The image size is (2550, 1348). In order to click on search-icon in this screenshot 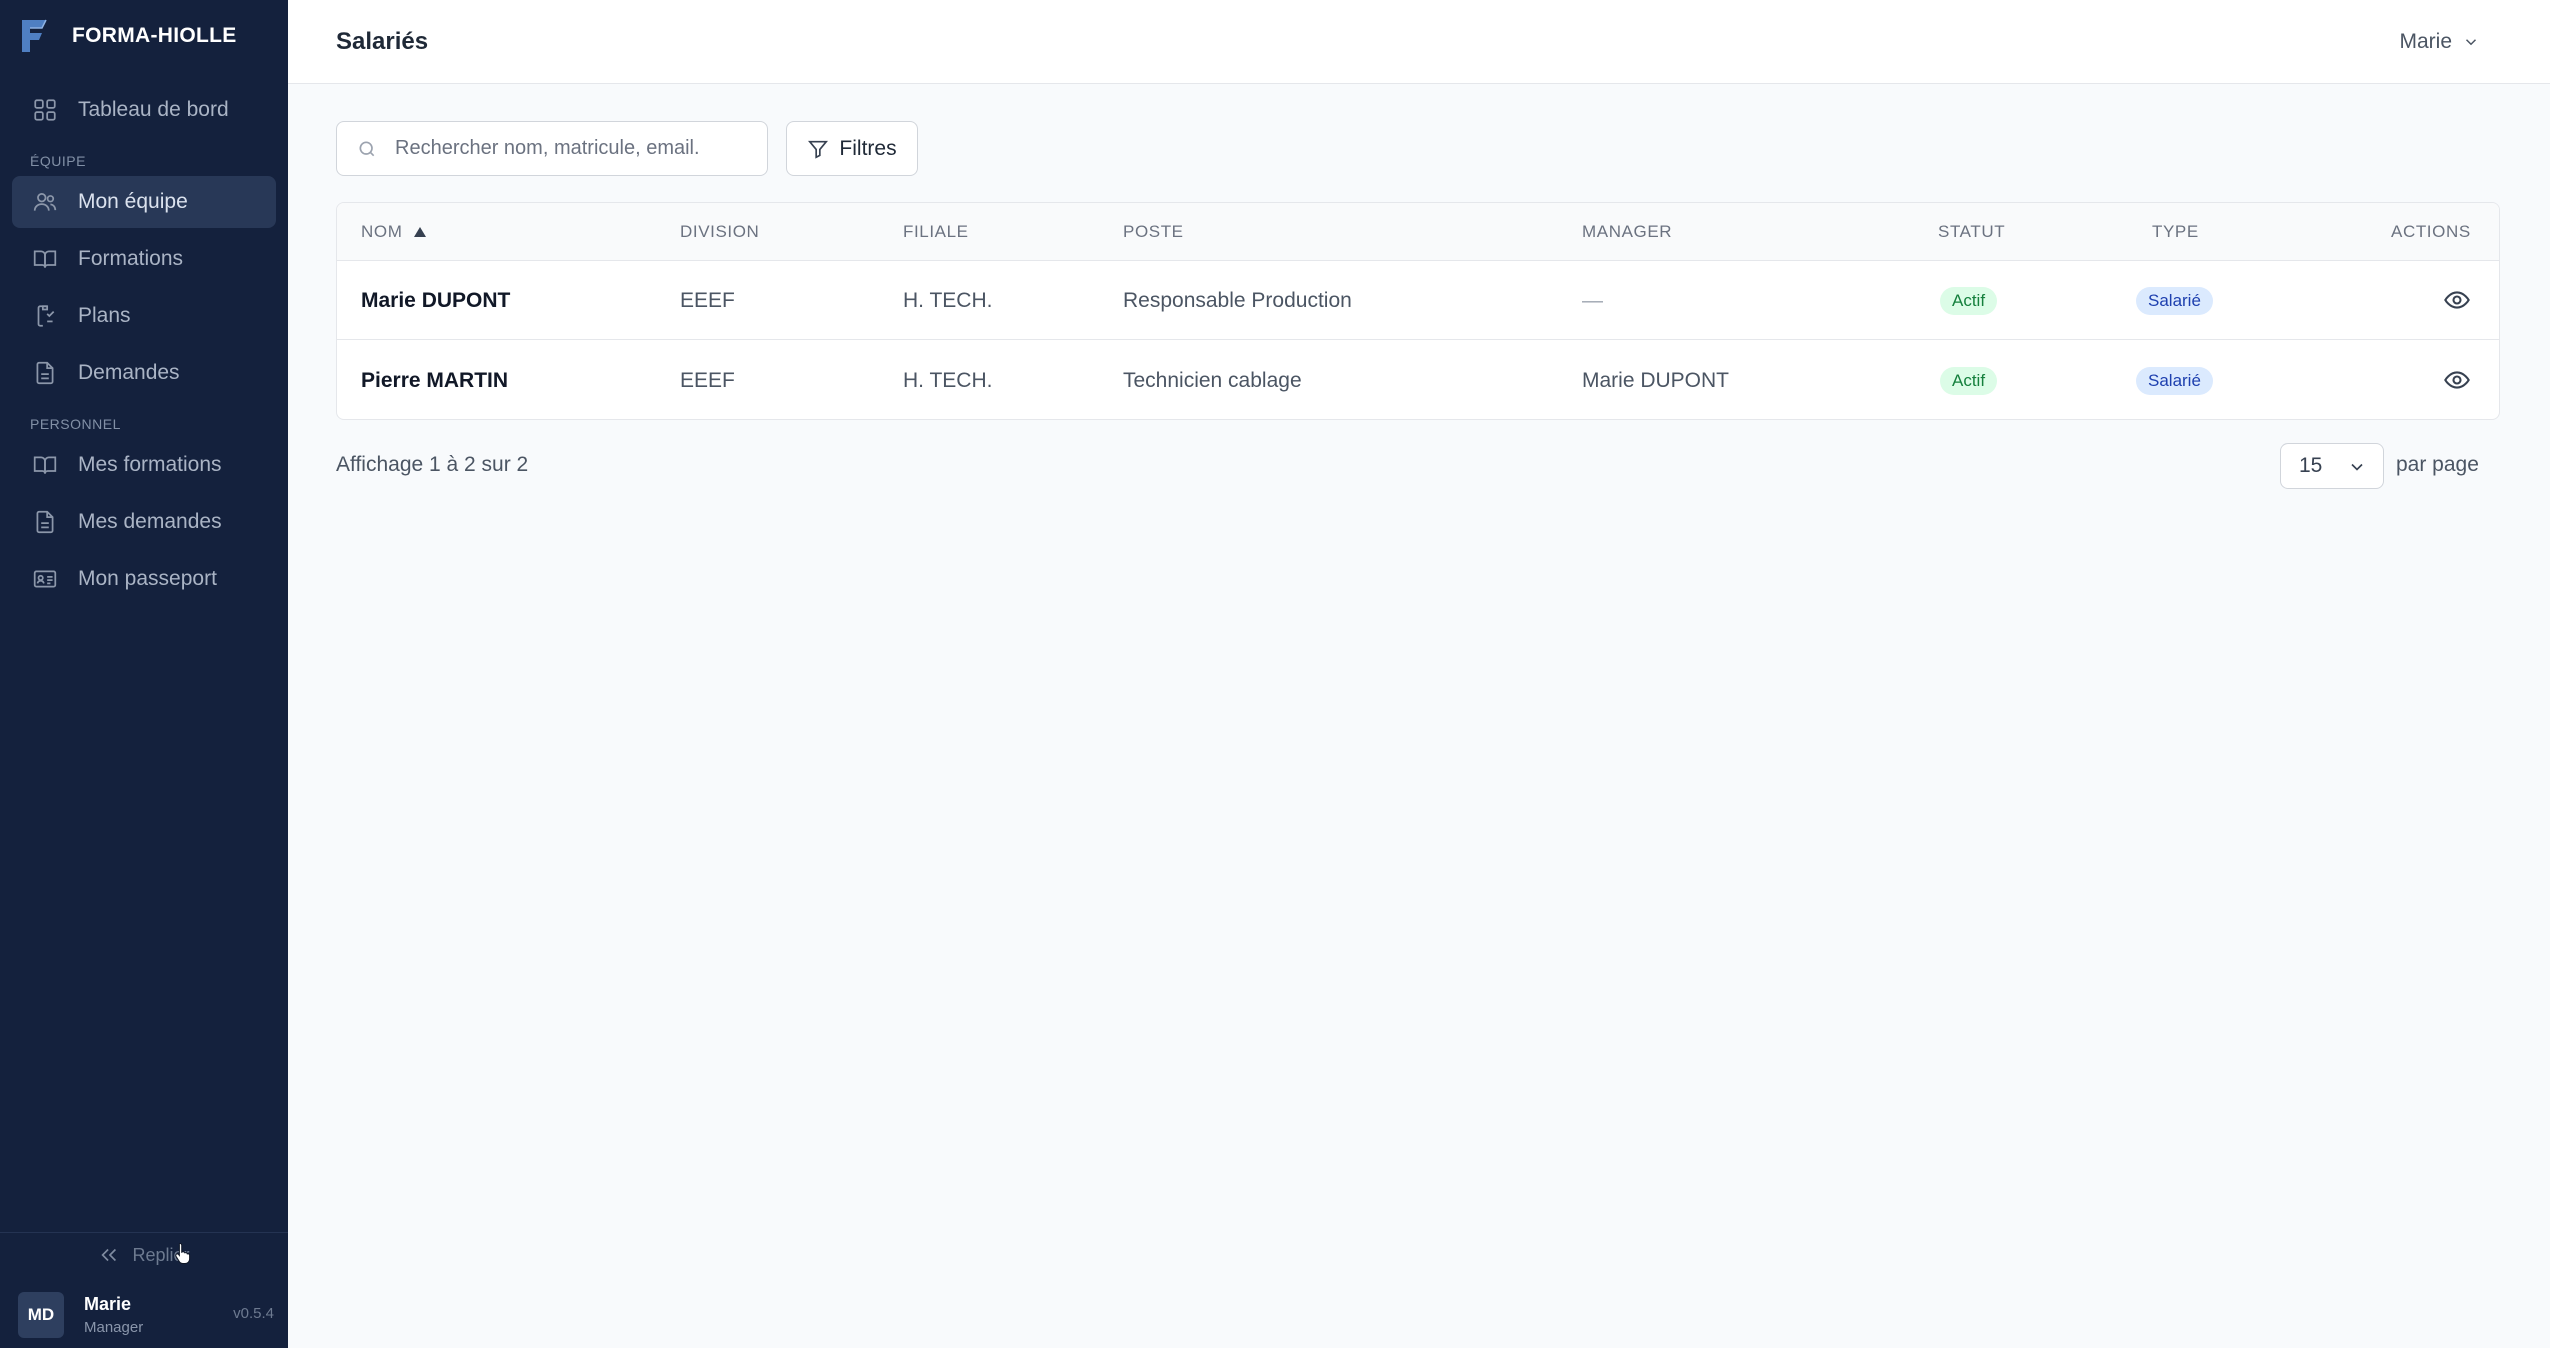, I will do `click(367, 148)`.